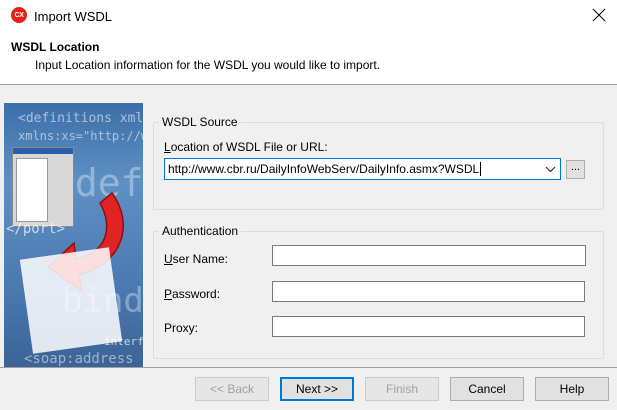  I want to click on finish-button: Finish, so click(402, 389).